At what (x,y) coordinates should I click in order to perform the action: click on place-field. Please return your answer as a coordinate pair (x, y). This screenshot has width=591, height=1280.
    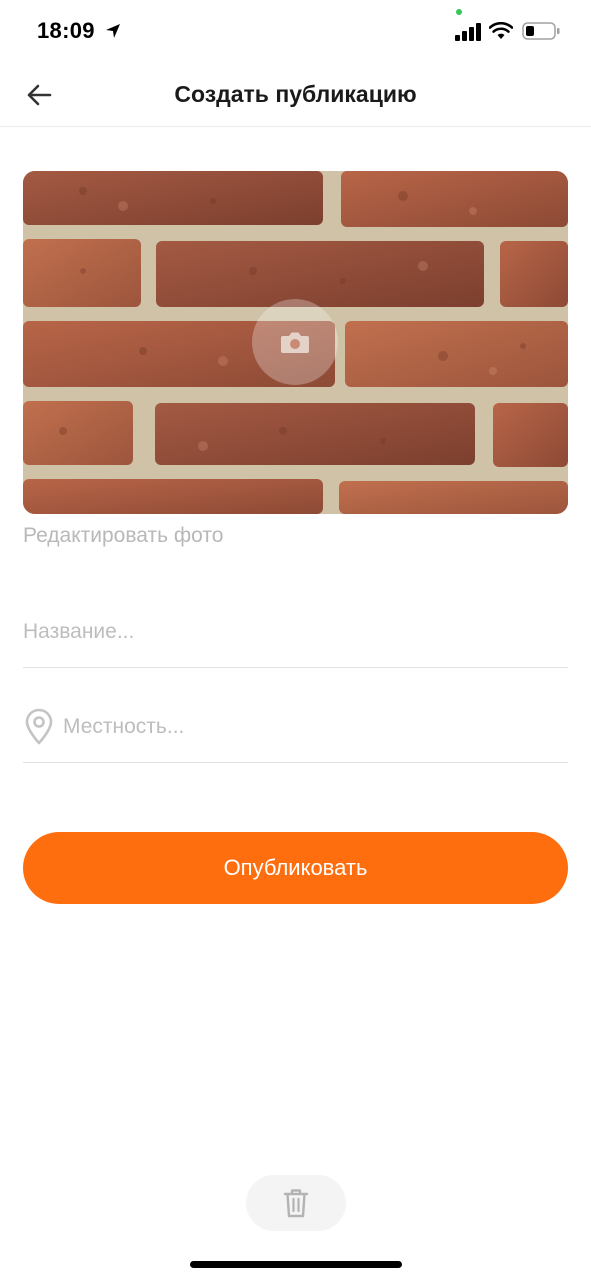
    Looking at the image, I should click on (295, 732).